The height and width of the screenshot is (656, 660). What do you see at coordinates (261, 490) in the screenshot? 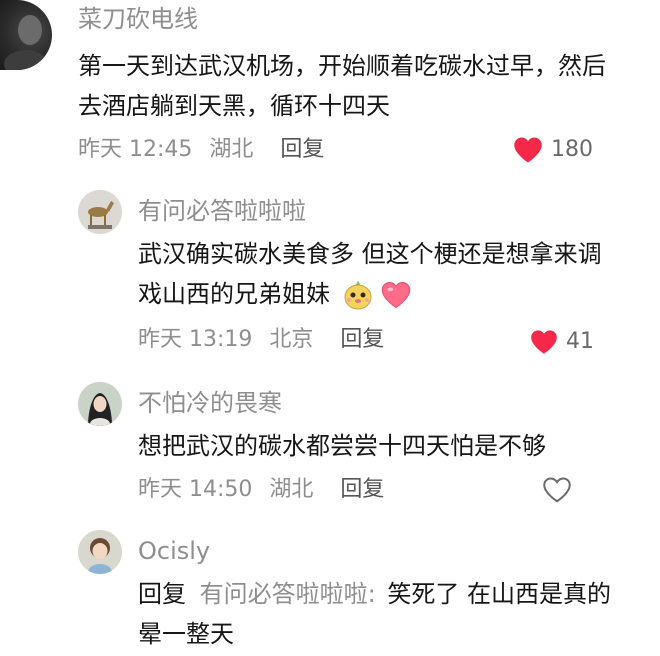
I see `reply-meta: 昨天 14:50 湖北 回复` at bounding box center [261, 490].